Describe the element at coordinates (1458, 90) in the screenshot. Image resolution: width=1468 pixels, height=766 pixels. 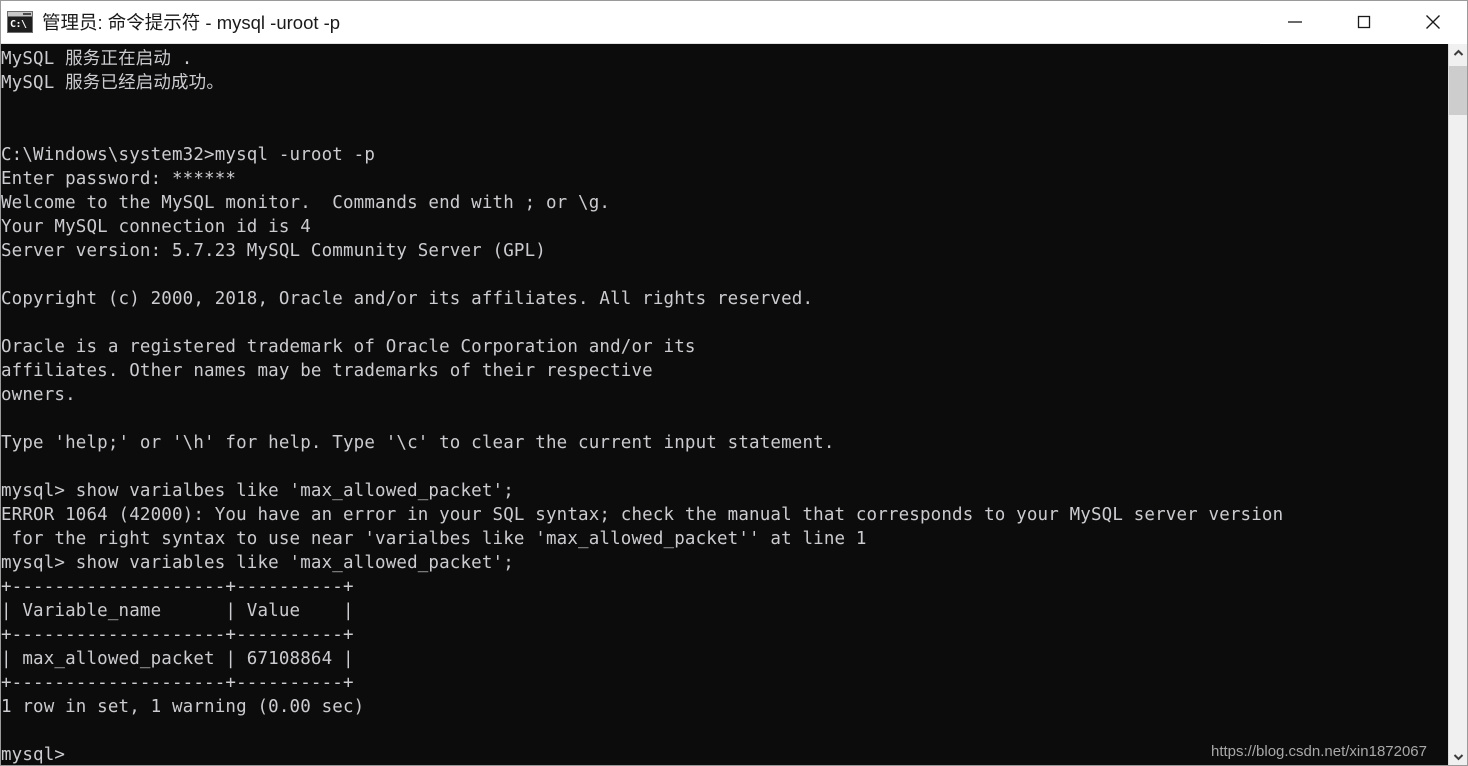
I see `scrollbar-thumb` at that location.